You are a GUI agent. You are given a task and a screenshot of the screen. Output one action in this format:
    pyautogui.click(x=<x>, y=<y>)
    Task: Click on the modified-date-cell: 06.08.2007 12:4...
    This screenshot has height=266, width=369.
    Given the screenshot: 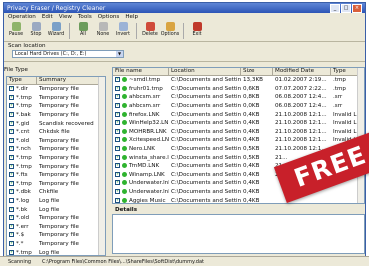 What is the action you would take?
    pyautogui.click(x=301, y=97)
    